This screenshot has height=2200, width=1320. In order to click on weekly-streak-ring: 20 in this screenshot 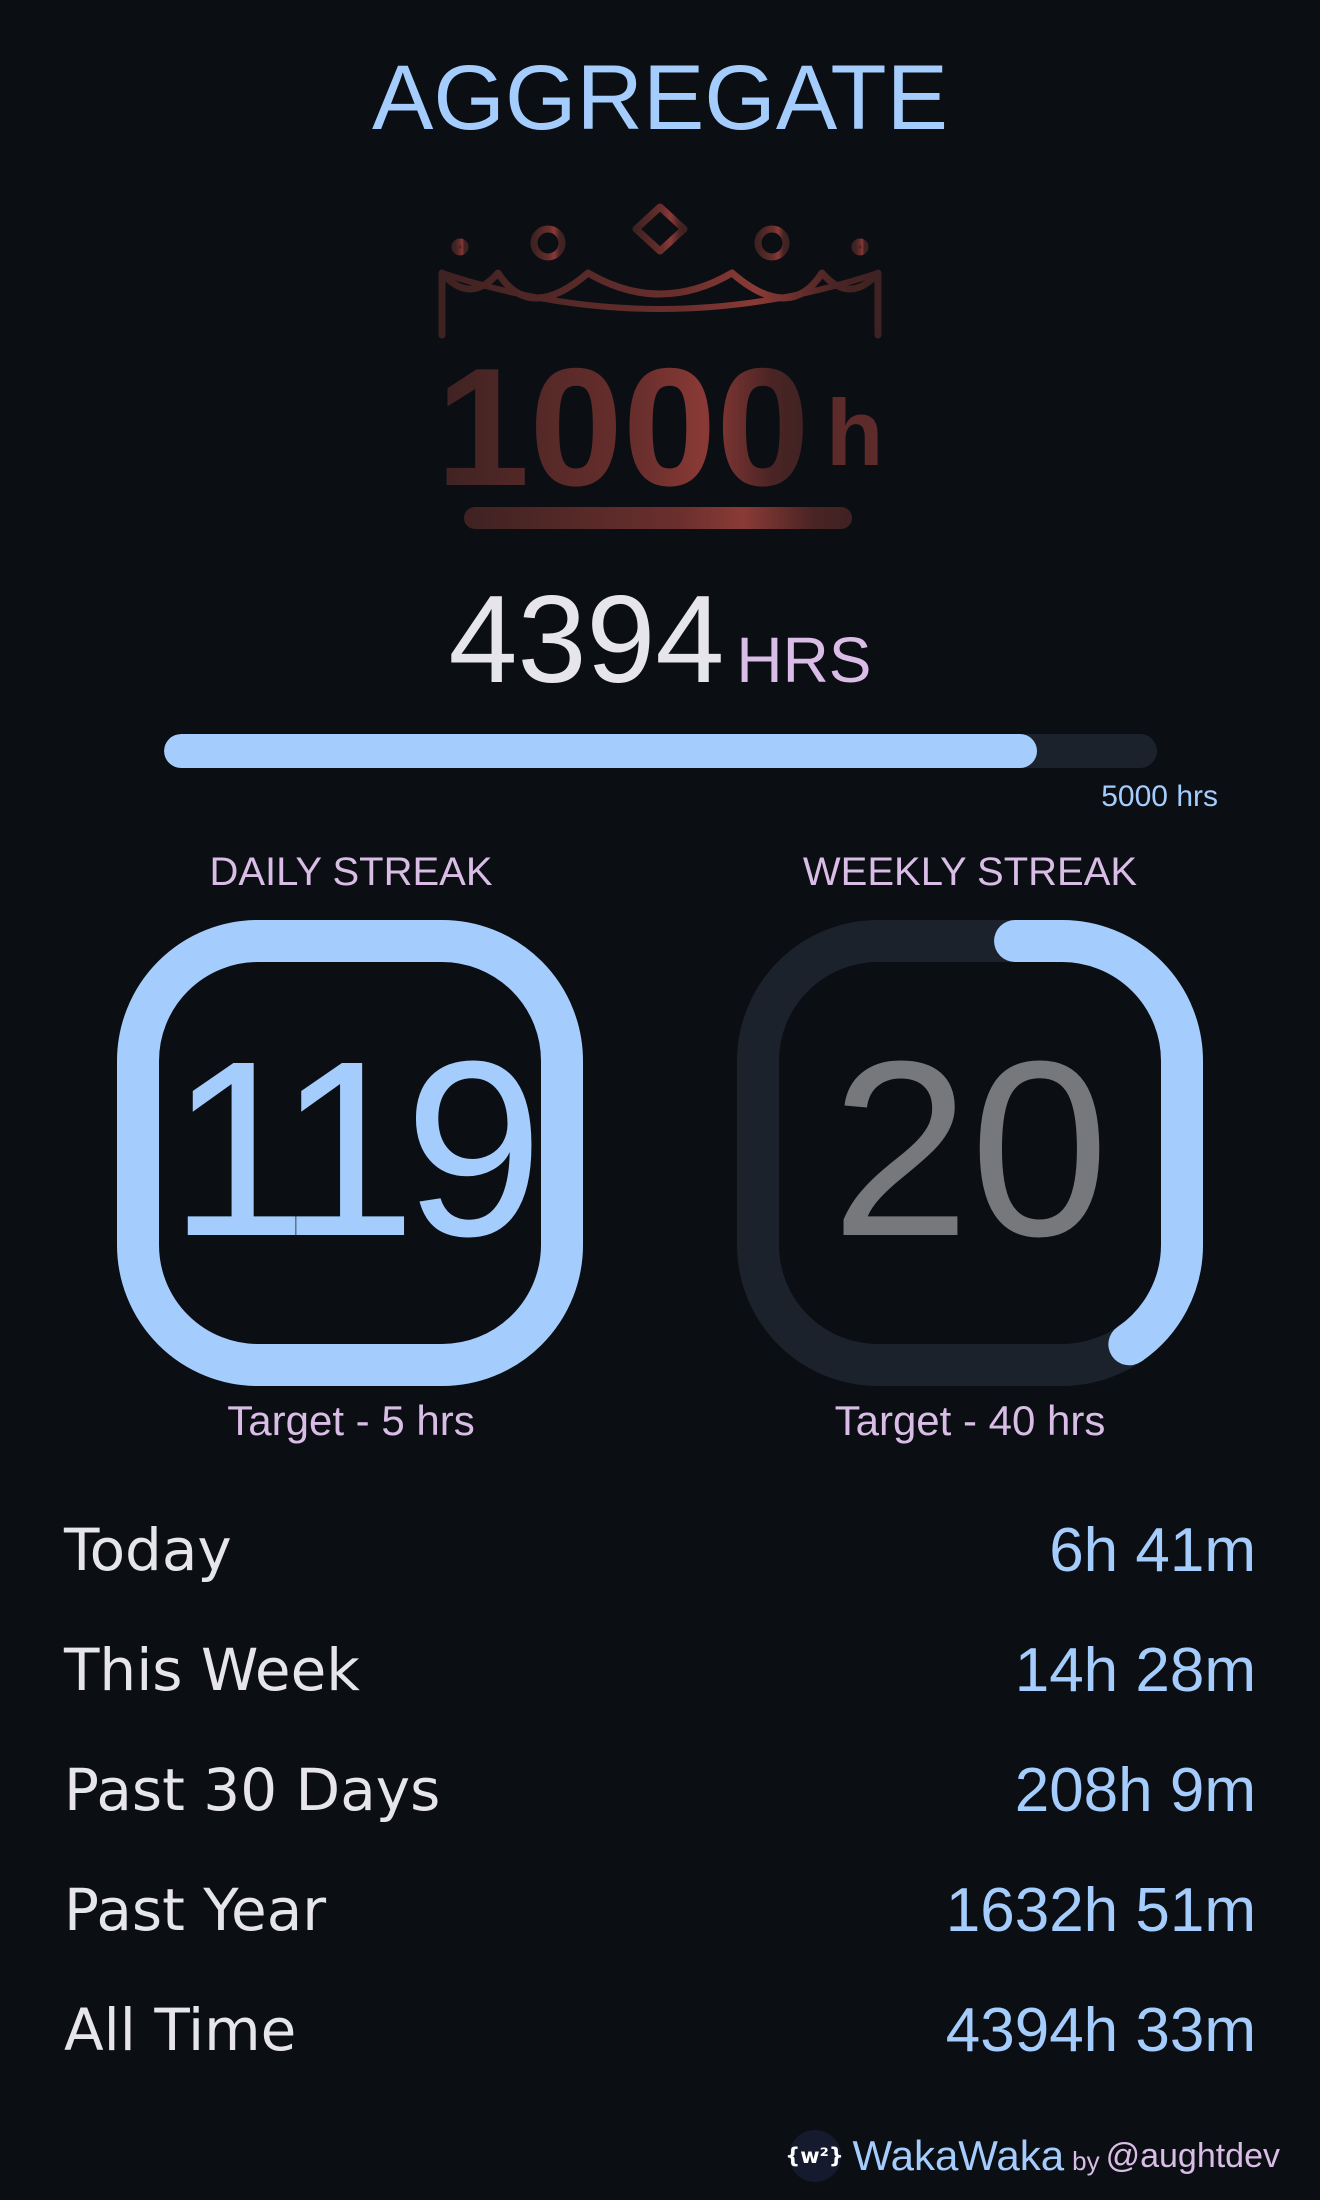, I will do `click(970, 1153)`.